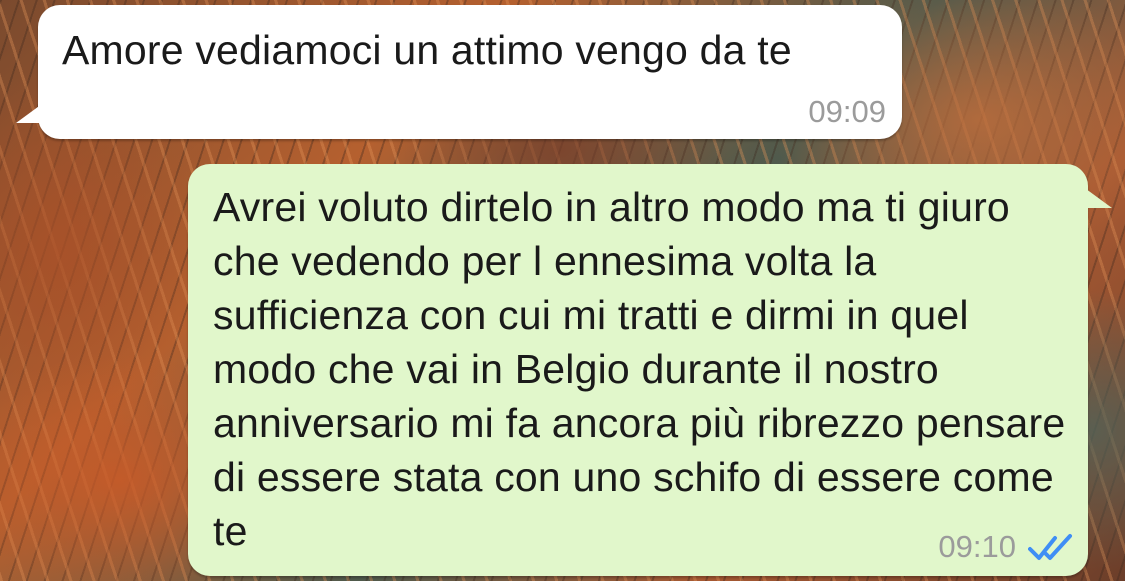  What do you see at coordinates (427, 50) in the screenshot?
I see `message-text: Amore vediamoci un attimo vengo da te` at bounding box center [427, 50].